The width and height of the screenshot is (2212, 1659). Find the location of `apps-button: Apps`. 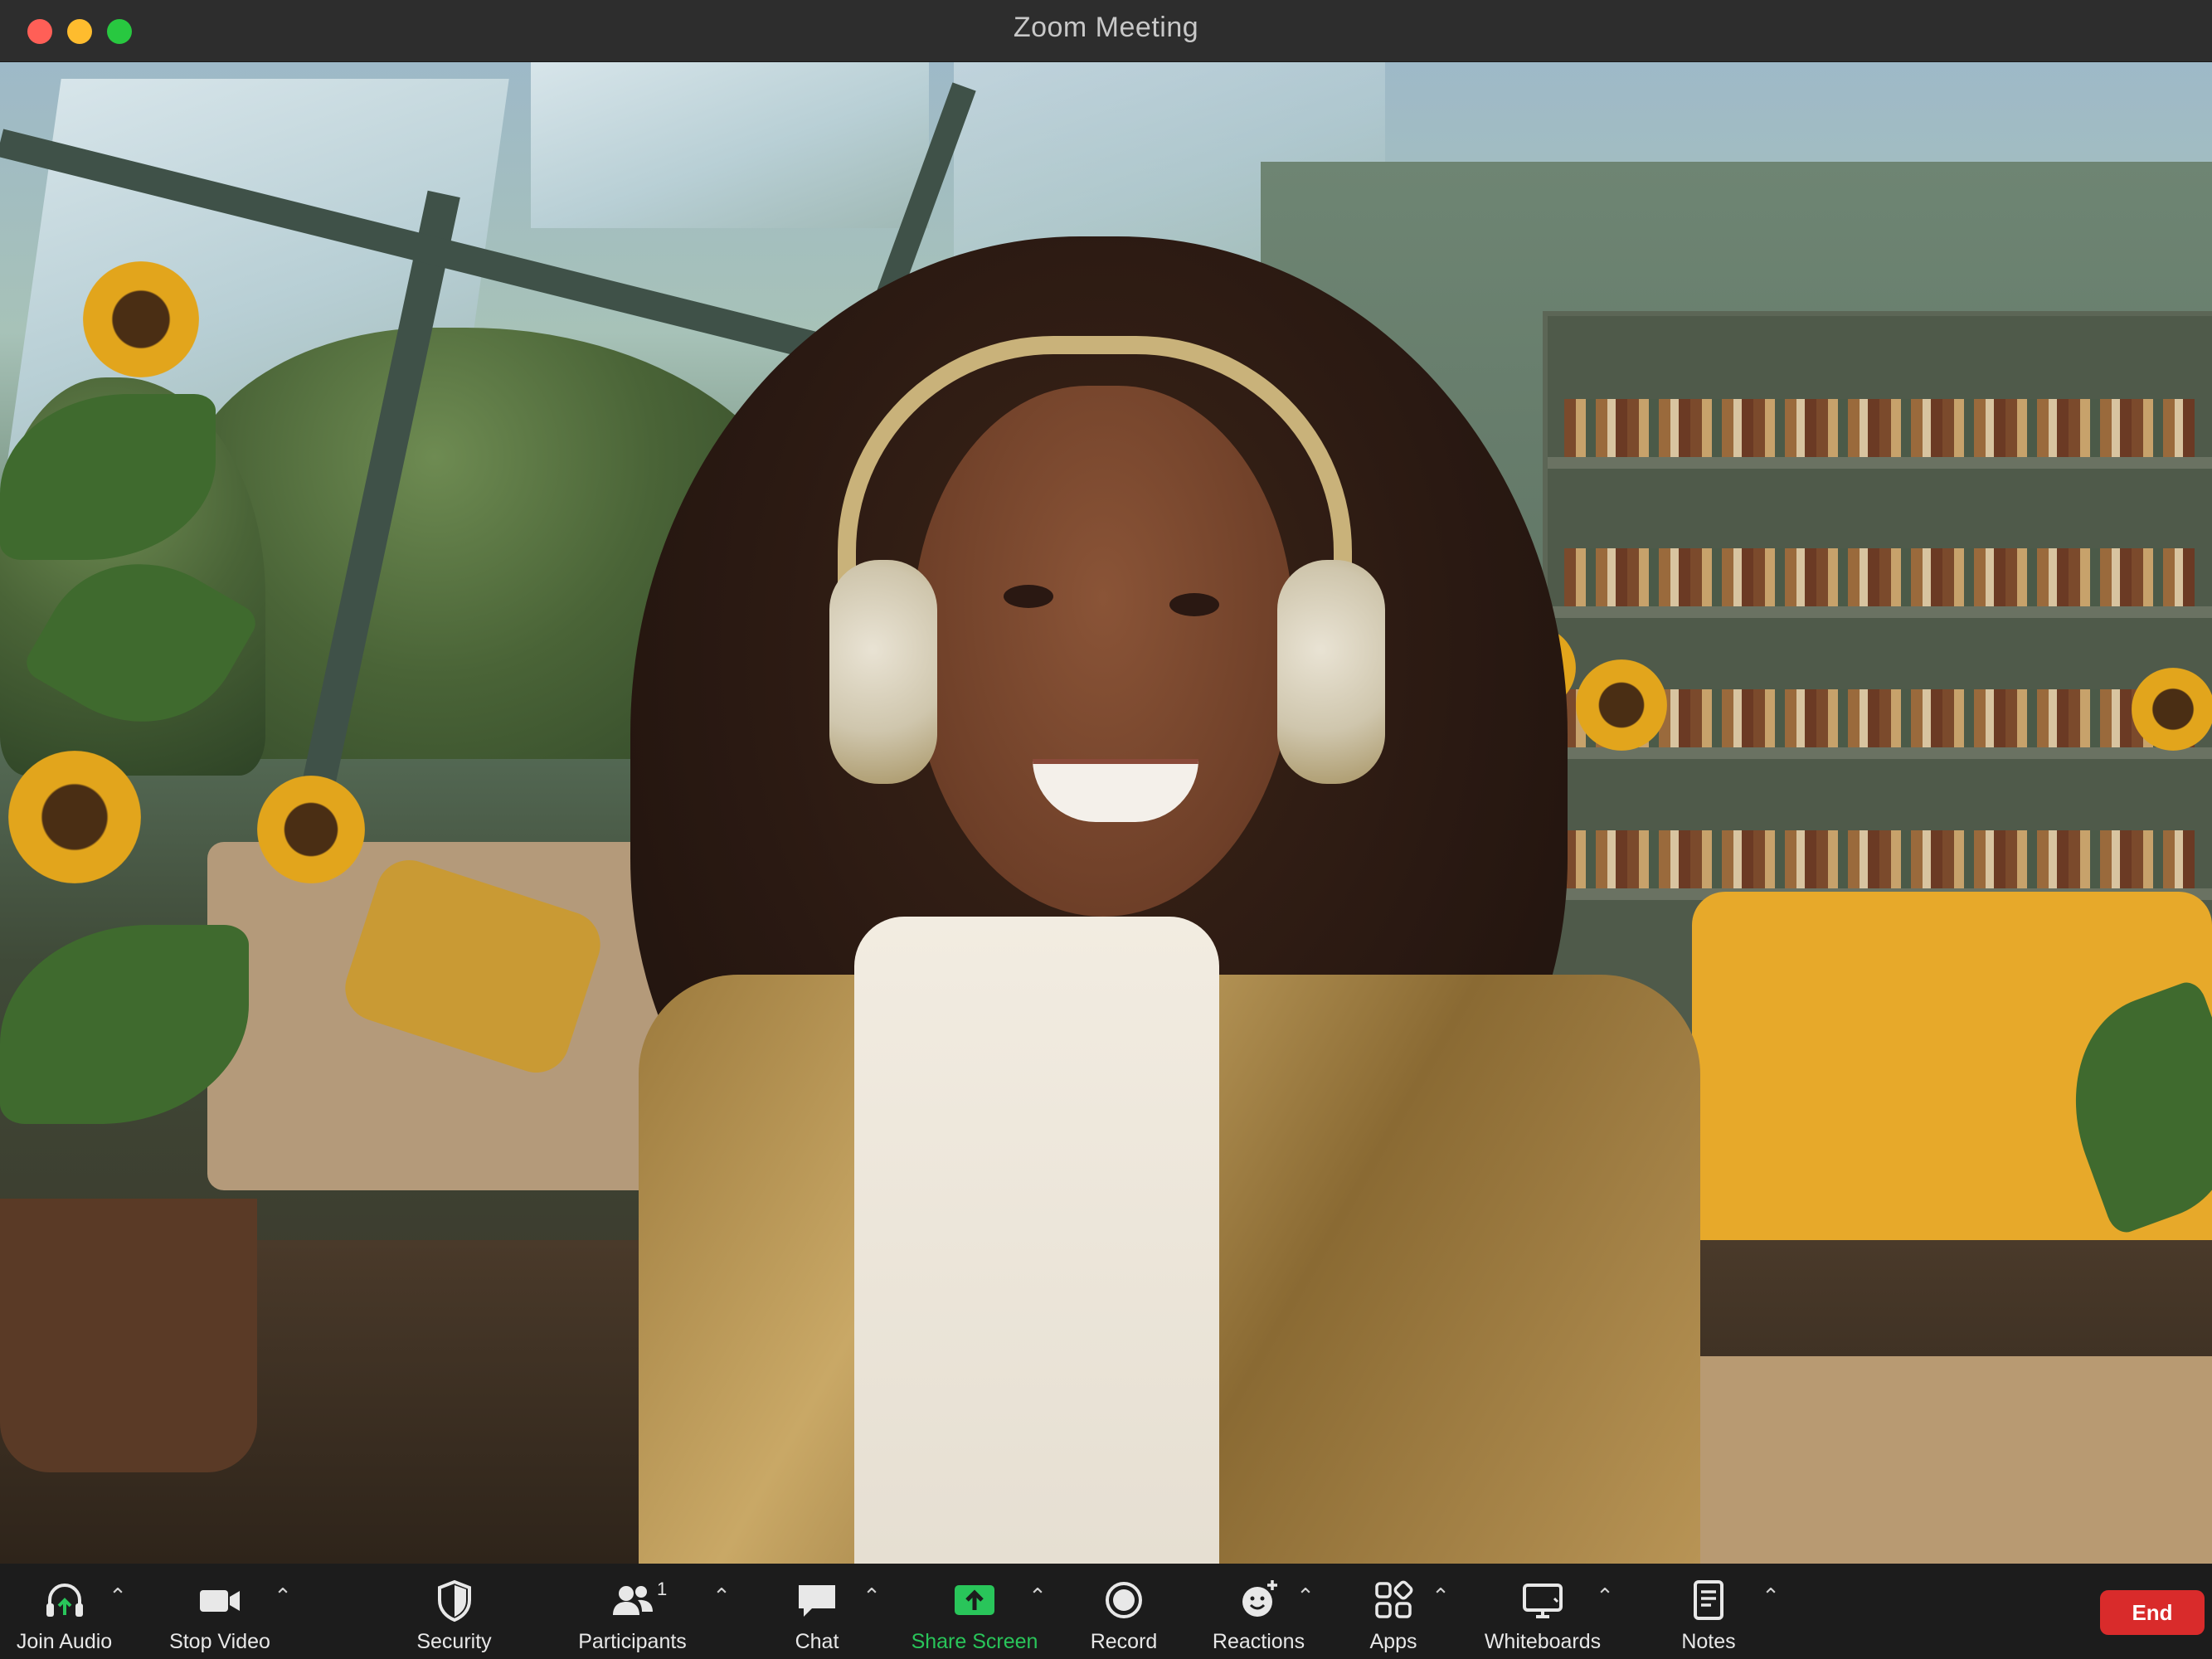

apps-button: Apps is located at coordinates (1393, 1611).